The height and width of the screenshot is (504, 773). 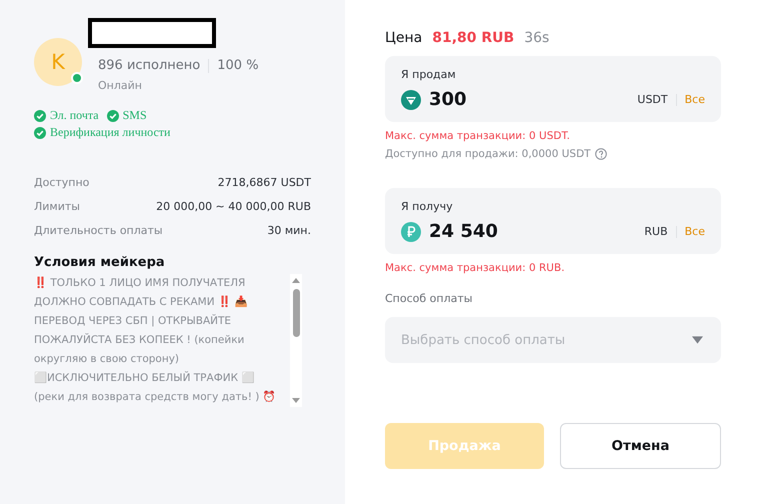 What do you see at coordinates (475, 268) in the screenshot?
I see `error-text: Макс. сумма транзакции: 0 RUB.` at bounding box center [475, 268].